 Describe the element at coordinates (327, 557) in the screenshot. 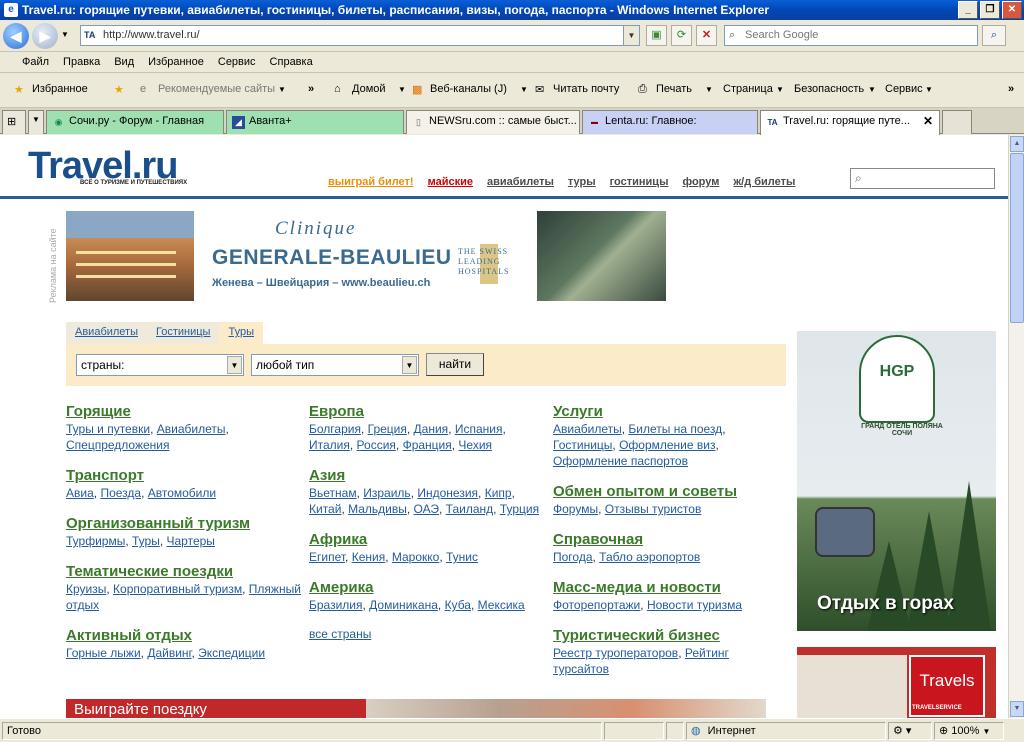

I see `category-link: Египет` at that location.